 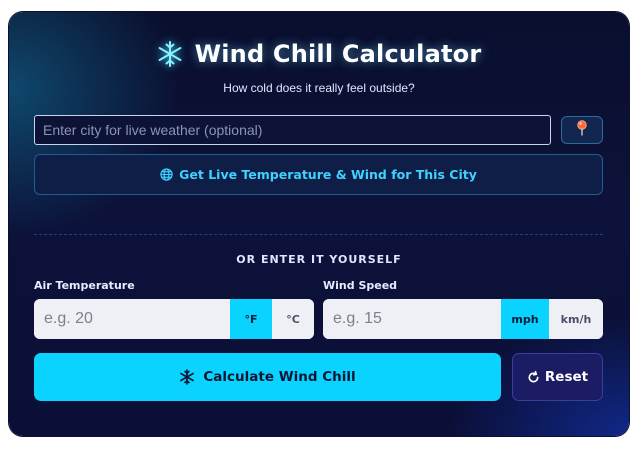 What do you see at coordinates (251, 319) in the screenshot?
I see `unit-fahrenheit-button: °F` at bounding box center [251, 319].